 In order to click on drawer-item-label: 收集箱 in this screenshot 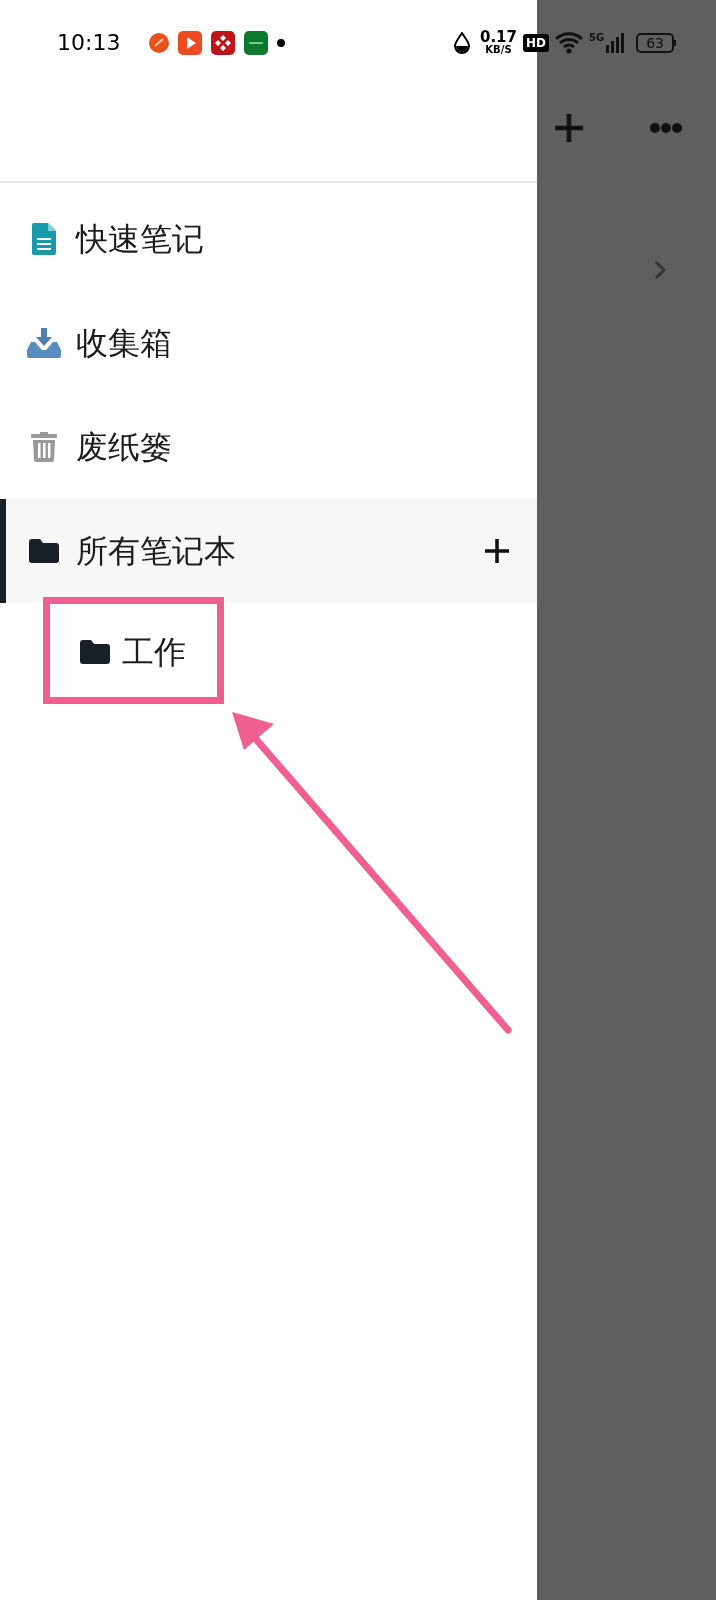, I will do `click(124, 343)`.